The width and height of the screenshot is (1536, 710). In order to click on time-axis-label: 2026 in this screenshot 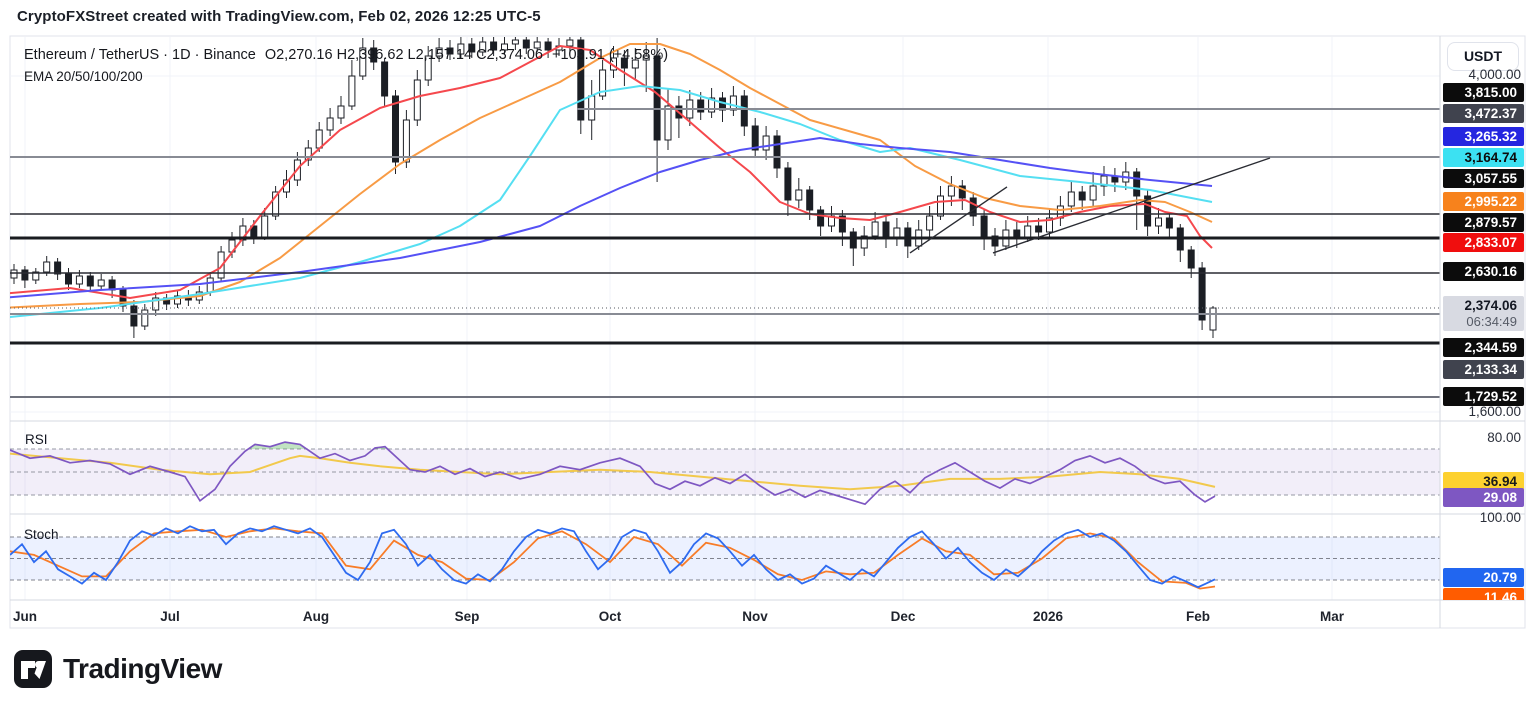, I will do `click(1048, 616)`.